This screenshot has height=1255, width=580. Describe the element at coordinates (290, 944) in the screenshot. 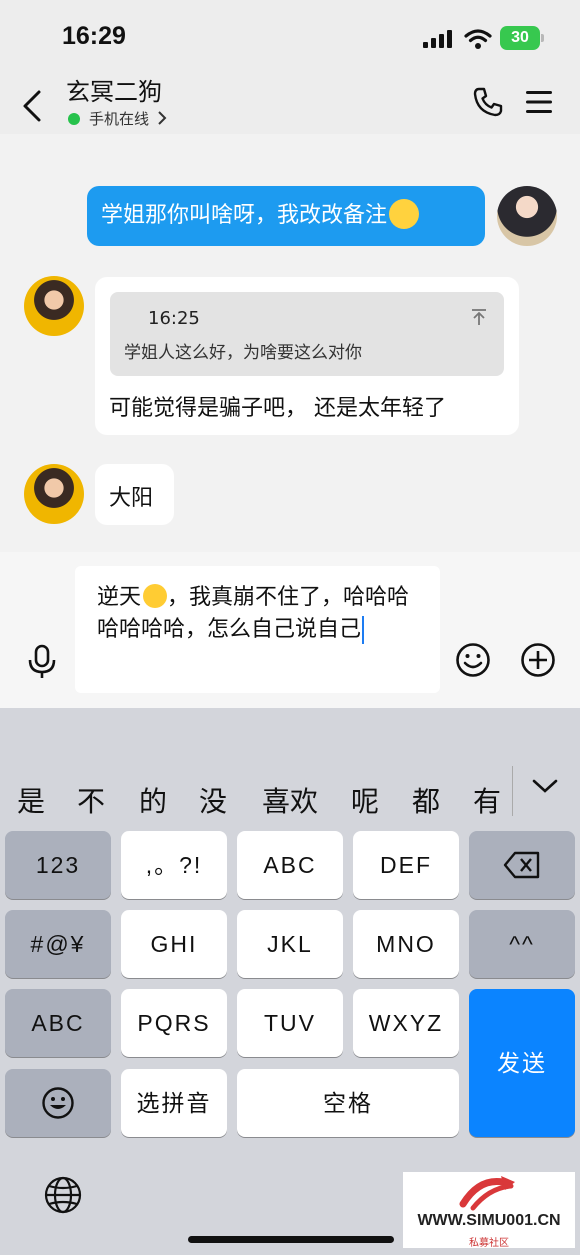

I see `key-jkl: JKL` at that location.